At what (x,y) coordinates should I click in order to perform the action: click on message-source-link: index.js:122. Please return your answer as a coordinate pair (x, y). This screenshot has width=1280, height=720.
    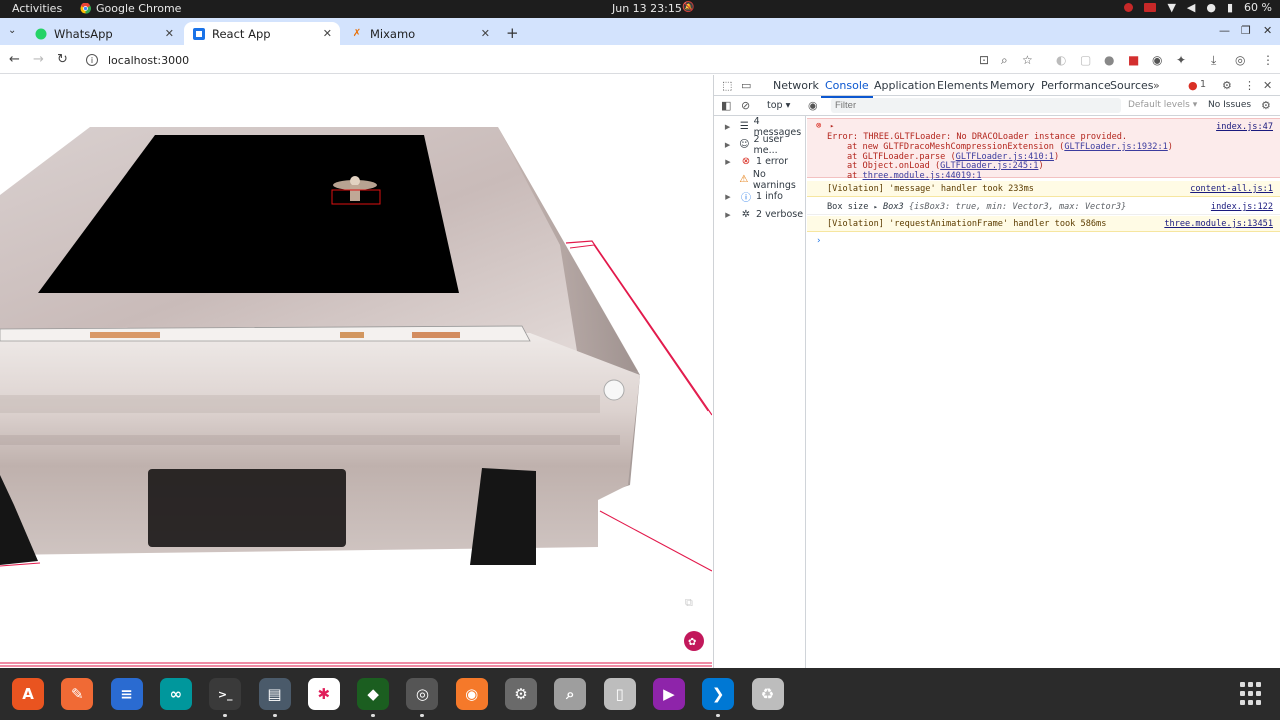
    Looking at the image, I should click on (1242, 207).